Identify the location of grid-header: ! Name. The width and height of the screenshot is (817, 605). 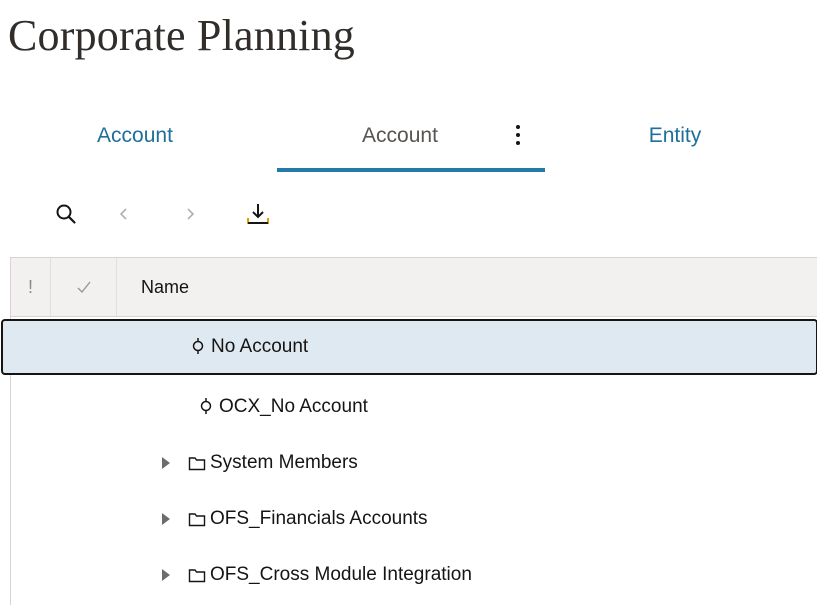
(414, 287).